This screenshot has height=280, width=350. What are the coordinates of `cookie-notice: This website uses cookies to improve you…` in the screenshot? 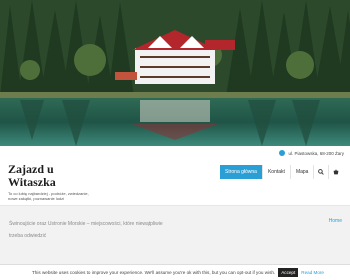 It's located at (175, 272).